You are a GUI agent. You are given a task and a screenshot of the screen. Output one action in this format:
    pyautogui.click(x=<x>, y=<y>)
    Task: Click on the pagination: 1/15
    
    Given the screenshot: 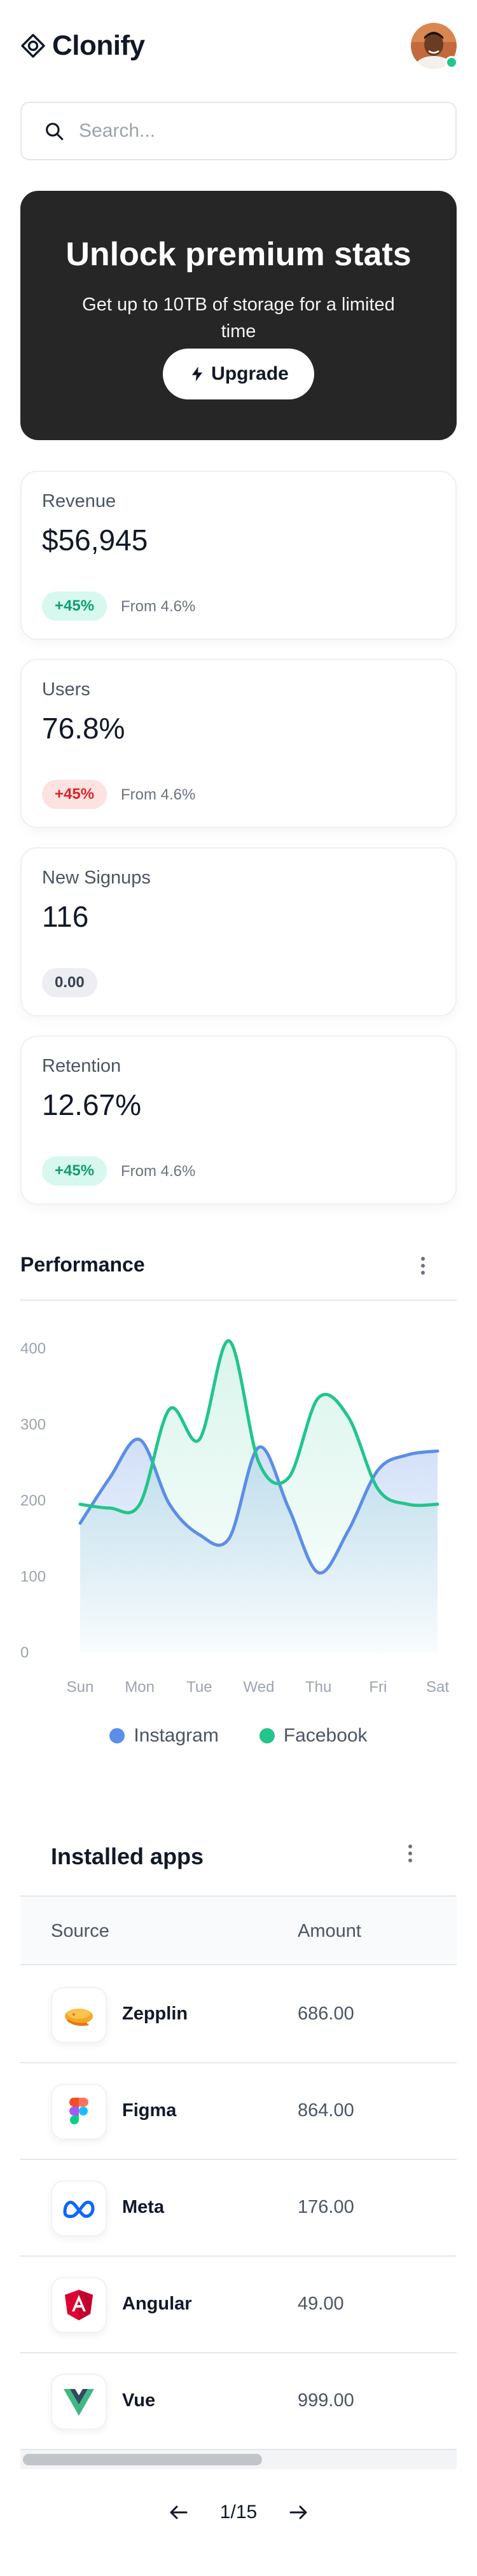 What is the action you would take?
    pyautogui.click(x=238, y=2512)
    